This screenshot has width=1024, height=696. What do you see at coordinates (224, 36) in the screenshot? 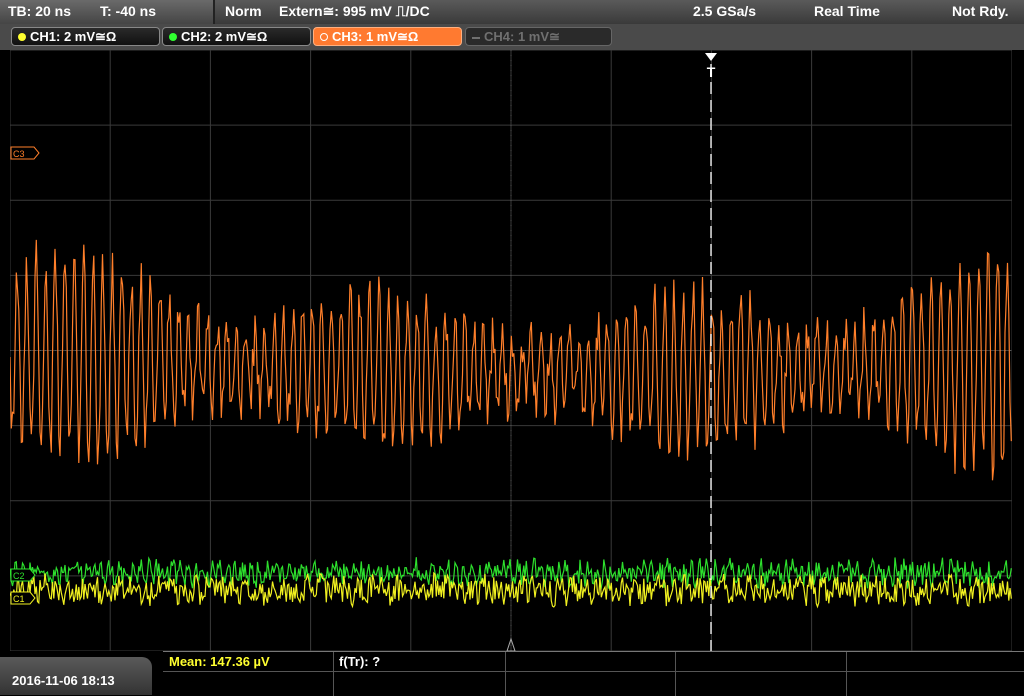
I see `ch2-label: CH2: 2 mV≅Ω` at bounding box center [224, 36].